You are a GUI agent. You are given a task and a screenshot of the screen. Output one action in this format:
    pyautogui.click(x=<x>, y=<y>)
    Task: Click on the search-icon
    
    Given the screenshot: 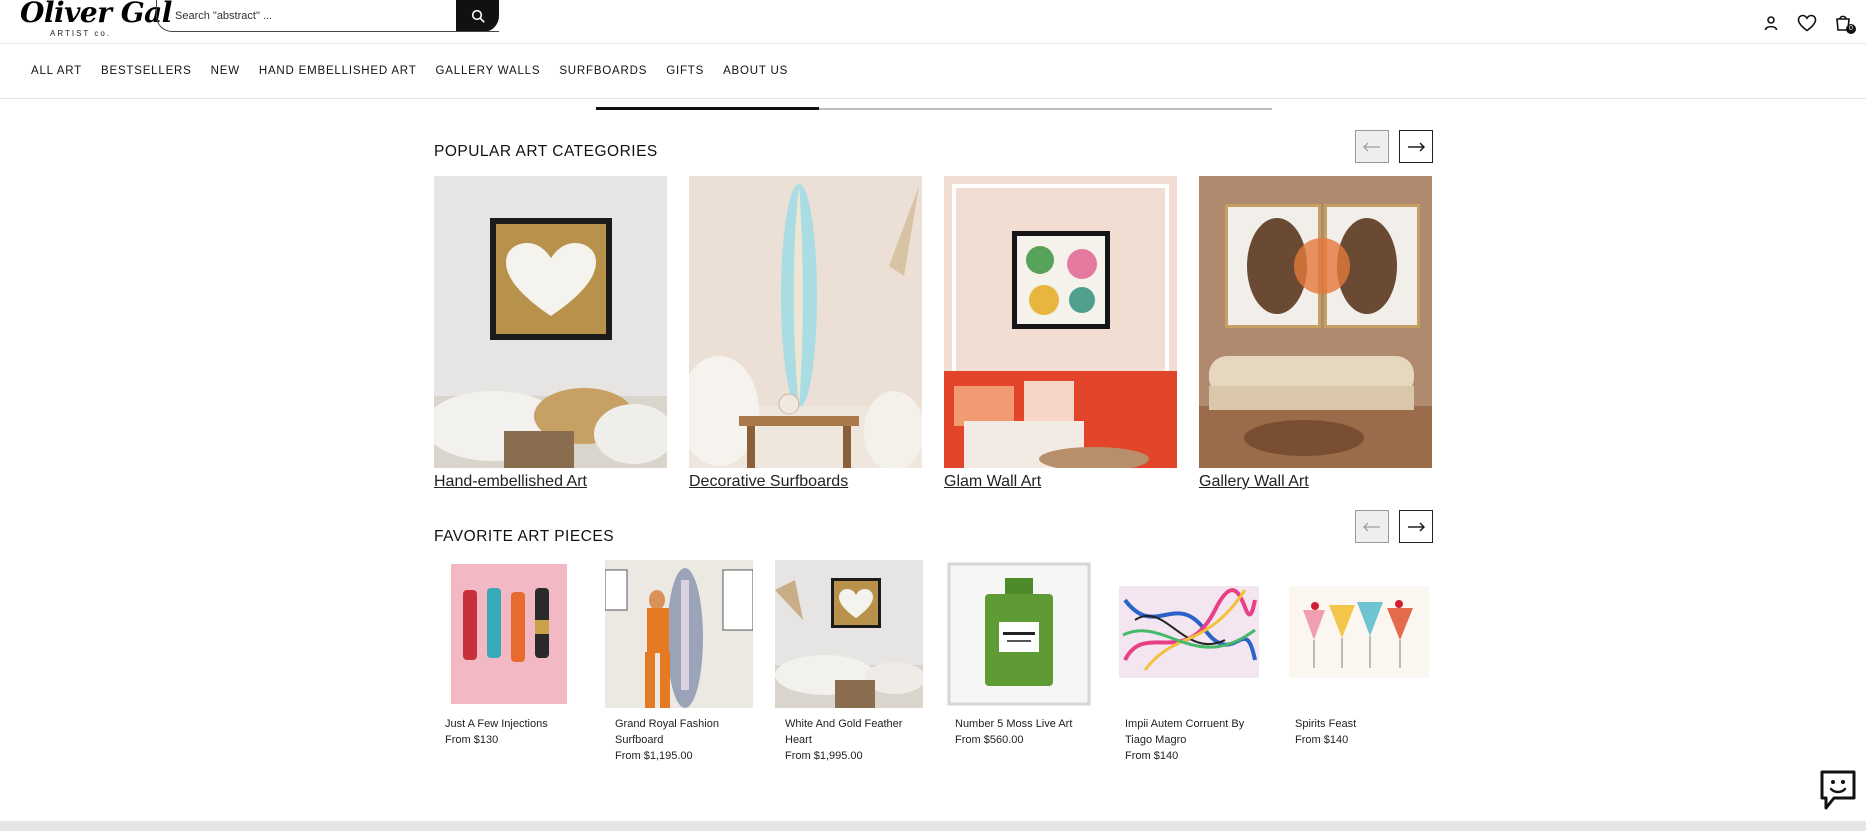 What is the action you would take?
    pyautogui.click(x=478, y=16)
    